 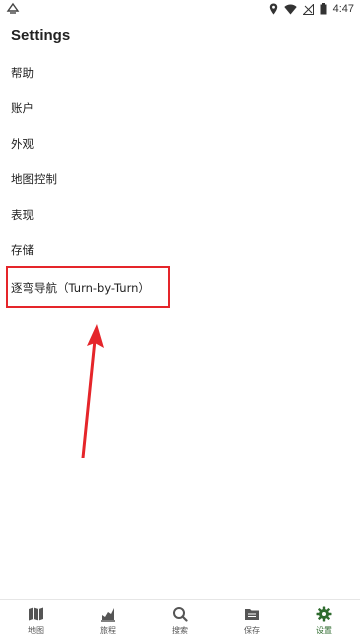 I want to click on folder-icon, so click(x=252, y=614).